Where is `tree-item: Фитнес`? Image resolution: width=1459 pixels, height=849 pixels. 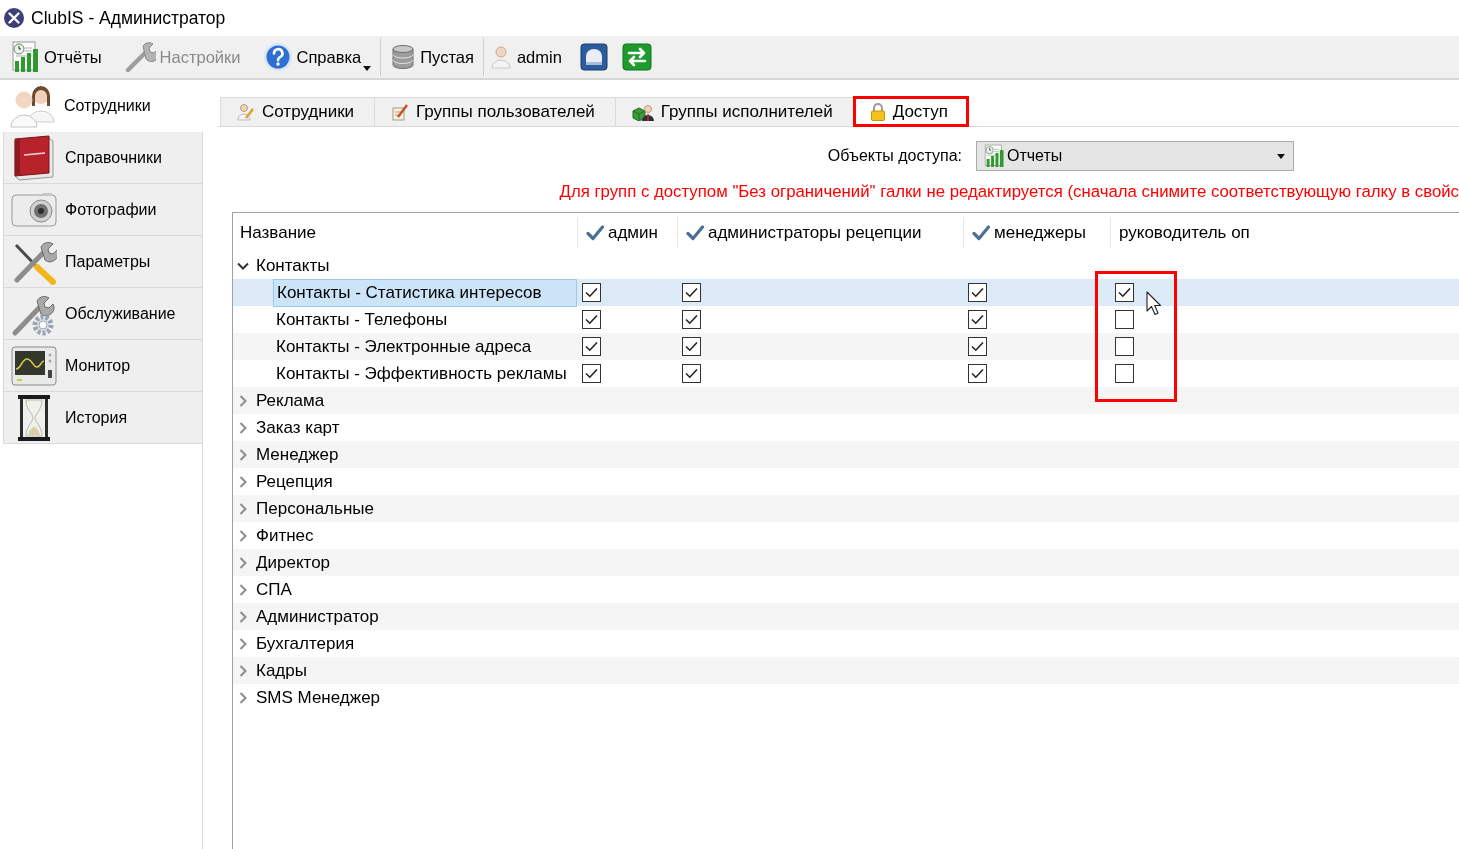 tree-item: Фитнес is located at coordinates (285, 535).